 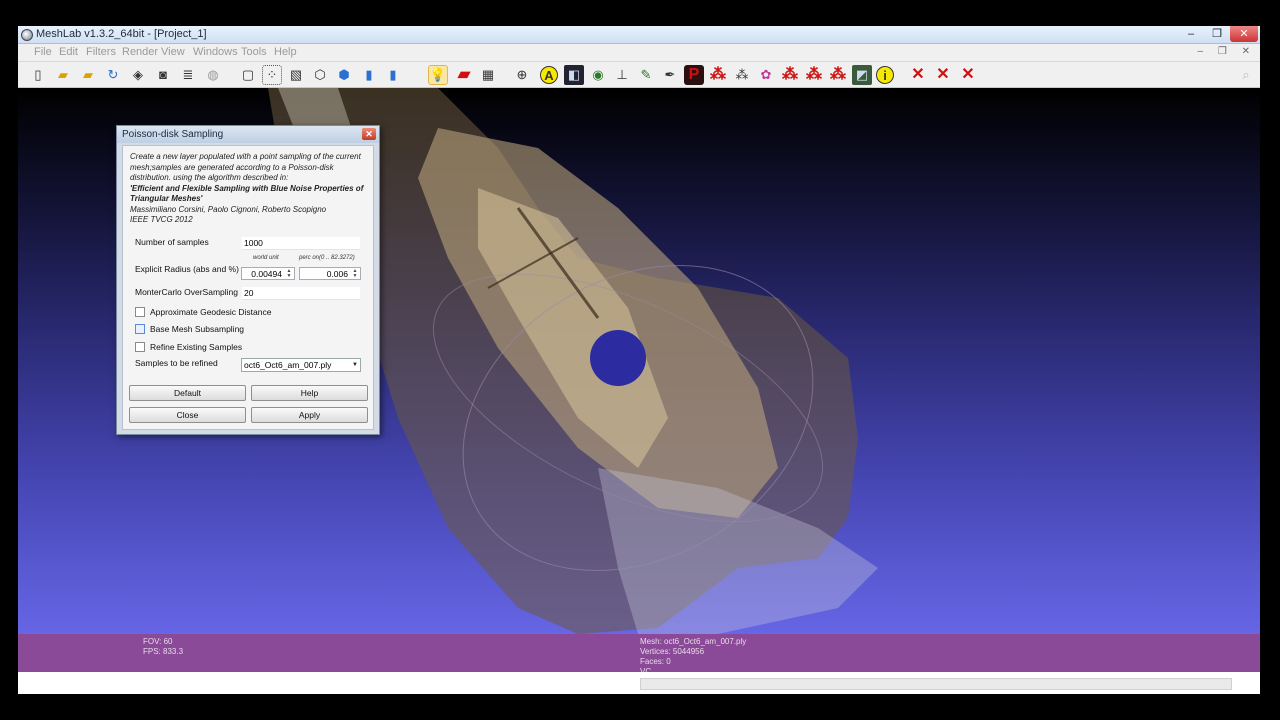 I want to click on search-icon: ⌕, so click(x=1246, y=75).